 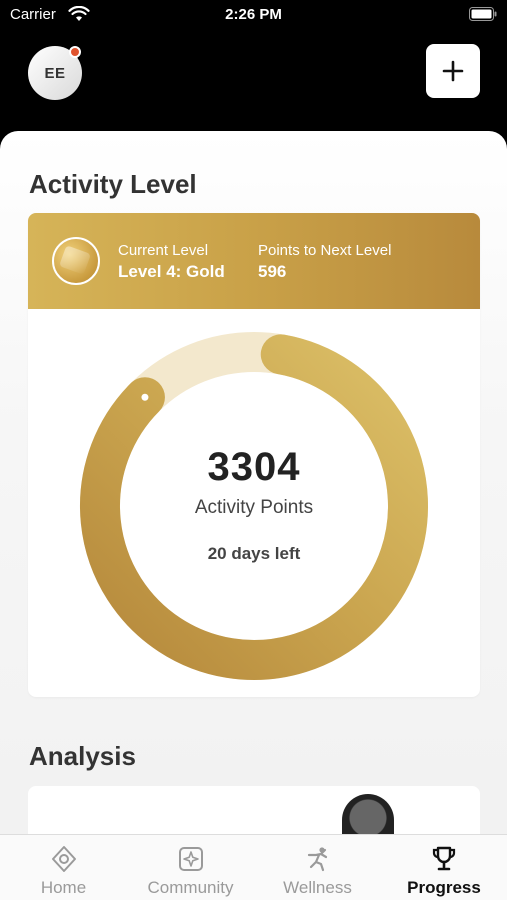 I want to click on community-icon, so click(x=190, y=859).